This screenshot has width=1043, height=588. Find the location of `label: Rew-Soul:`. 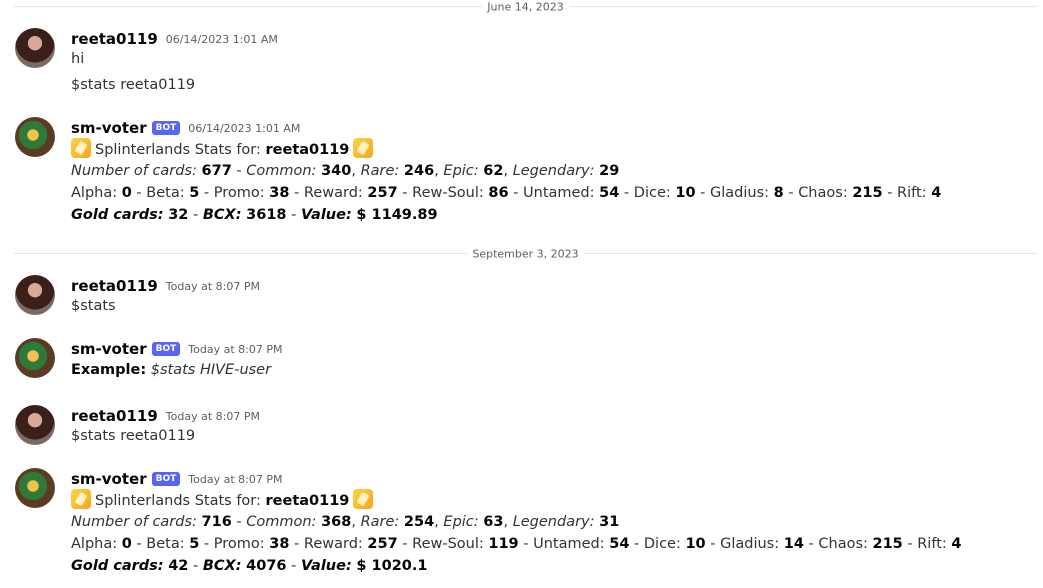

label: Rew-Soul: is located at coordinates (448, 193).